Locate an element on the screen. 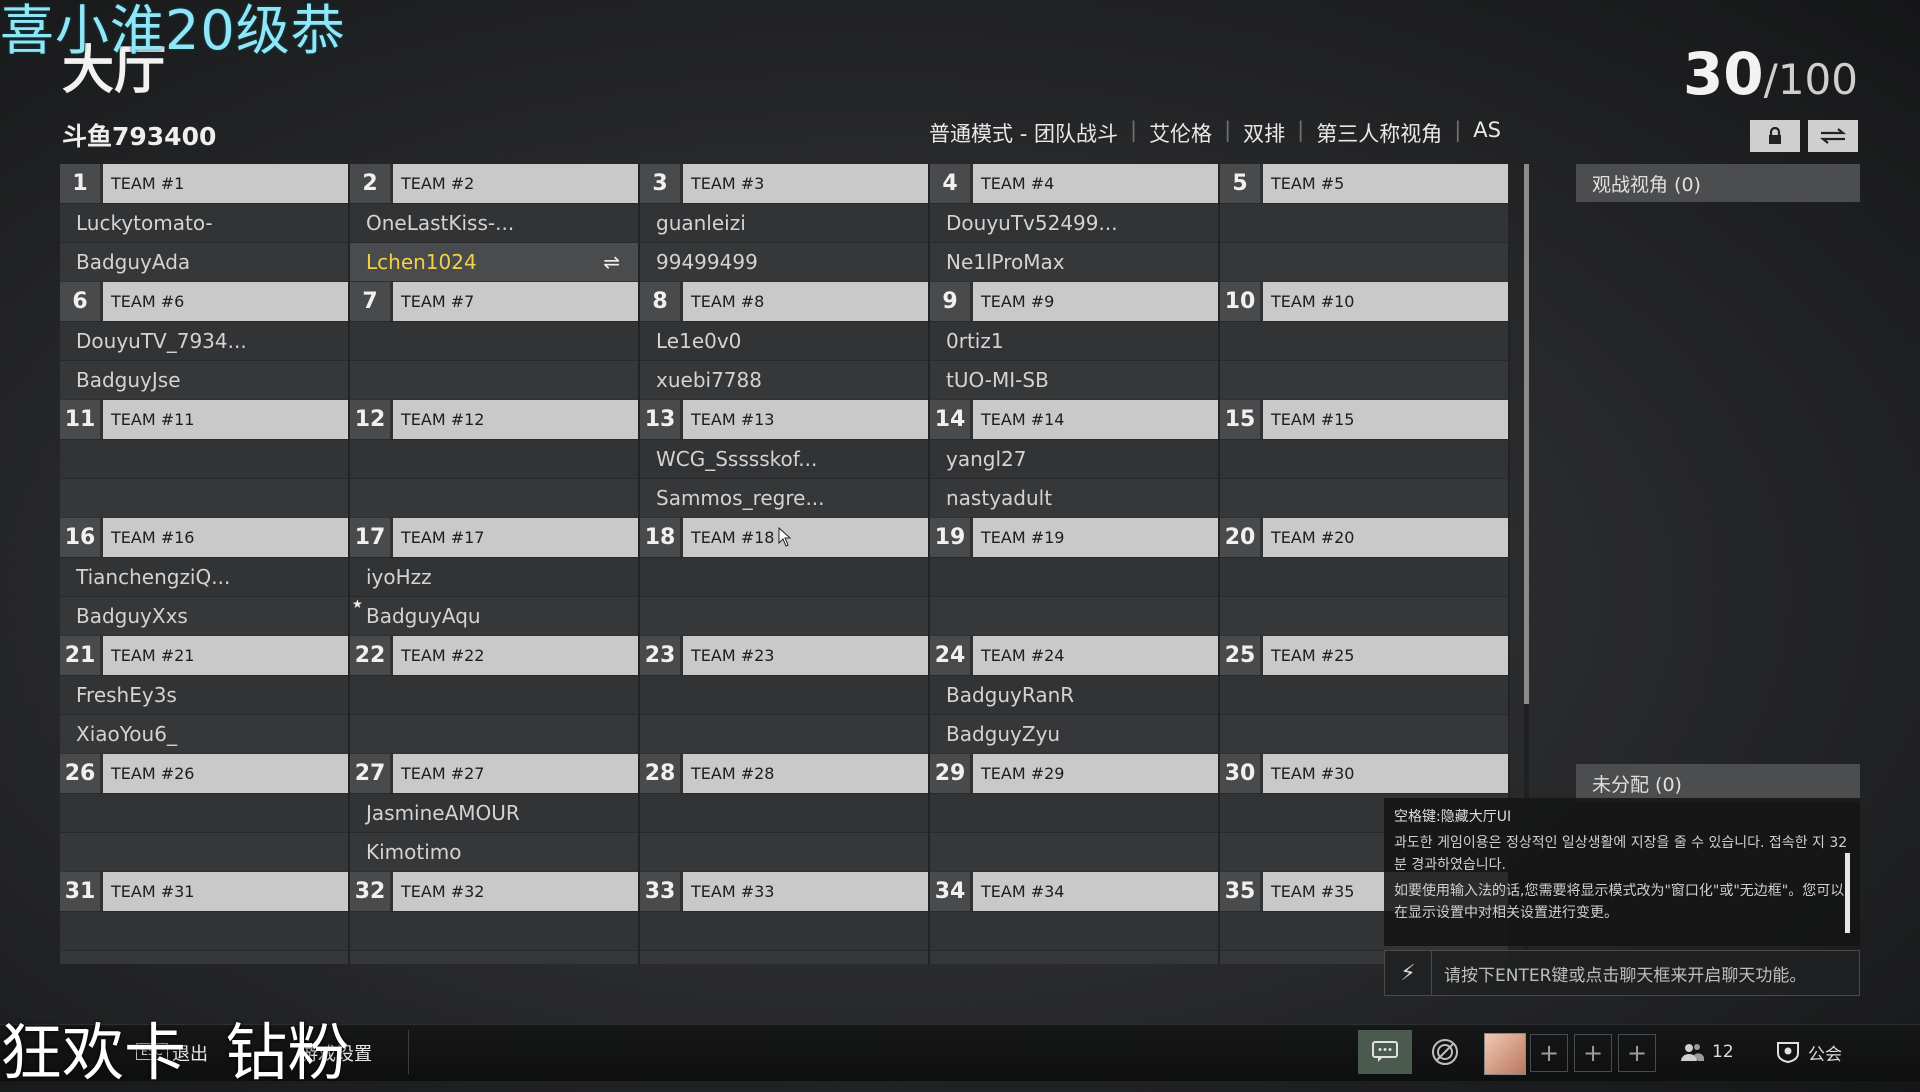 The image size is (1920, 1092). team-header: 8 TEAM #8 is located at coordinates (784, 301).